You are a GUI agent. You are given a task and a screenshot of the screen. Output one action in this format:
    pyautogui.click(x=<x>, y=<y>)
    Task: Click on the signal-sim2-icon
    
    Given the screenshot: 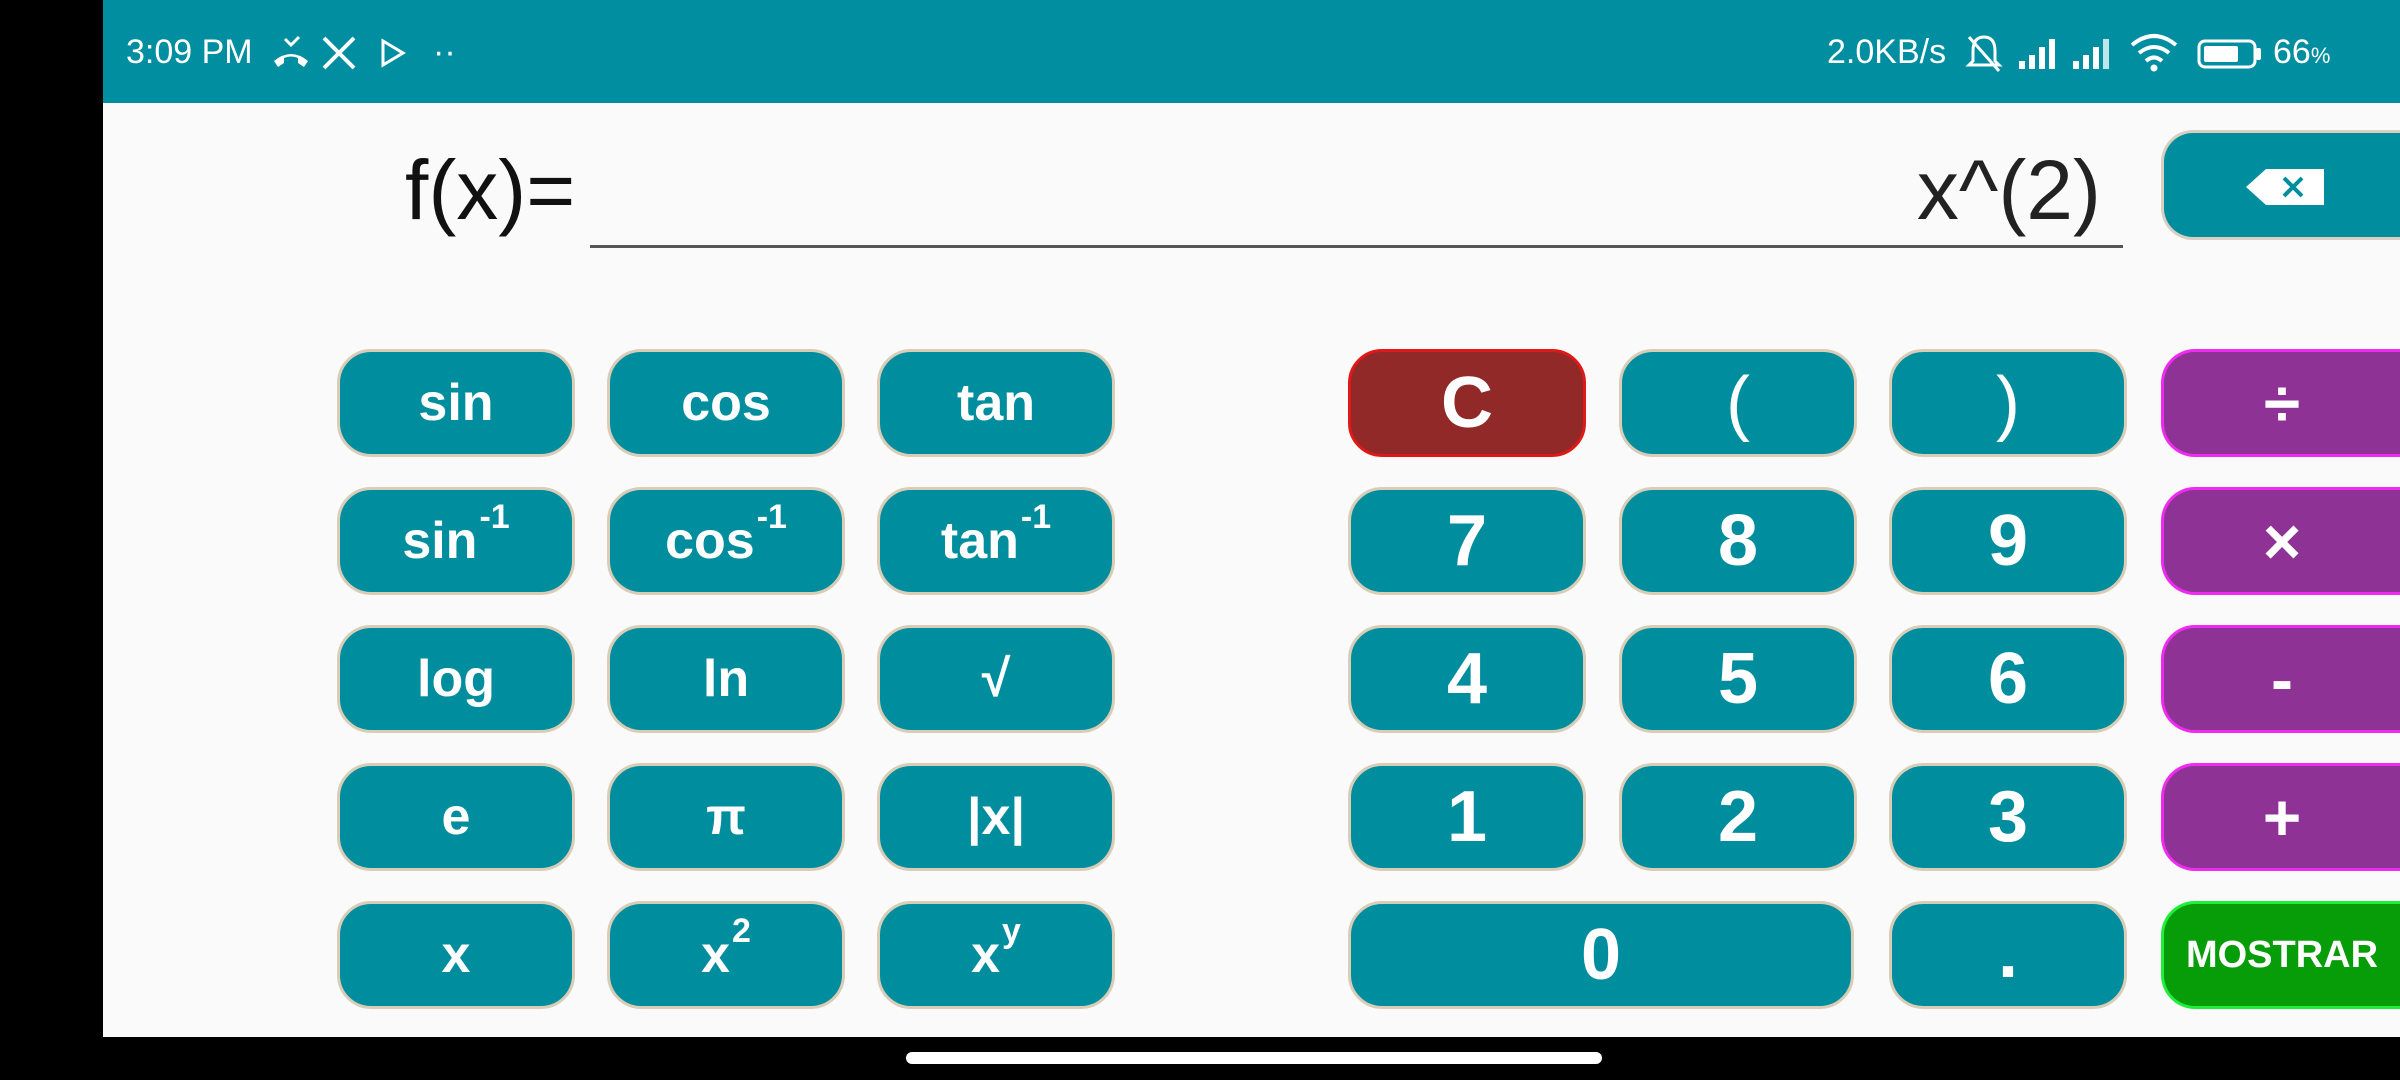 What is the action you would take?
    pyautogui.click(x=2091, y=54)
    